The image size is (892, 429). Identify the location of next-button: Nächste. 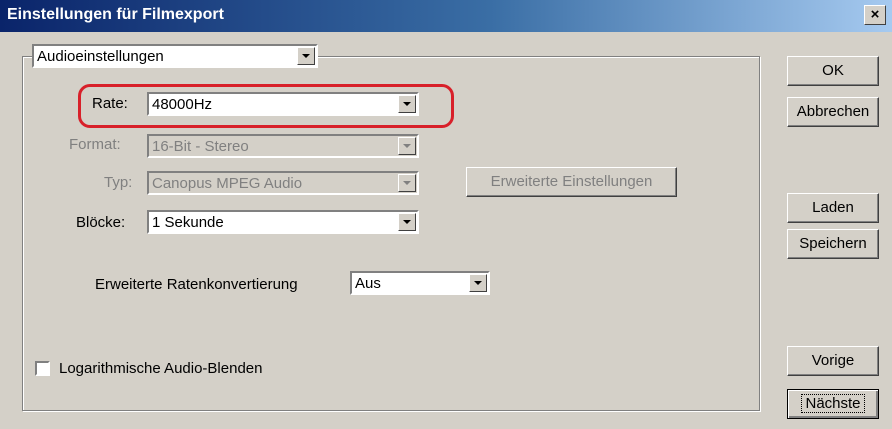
(833, 404).